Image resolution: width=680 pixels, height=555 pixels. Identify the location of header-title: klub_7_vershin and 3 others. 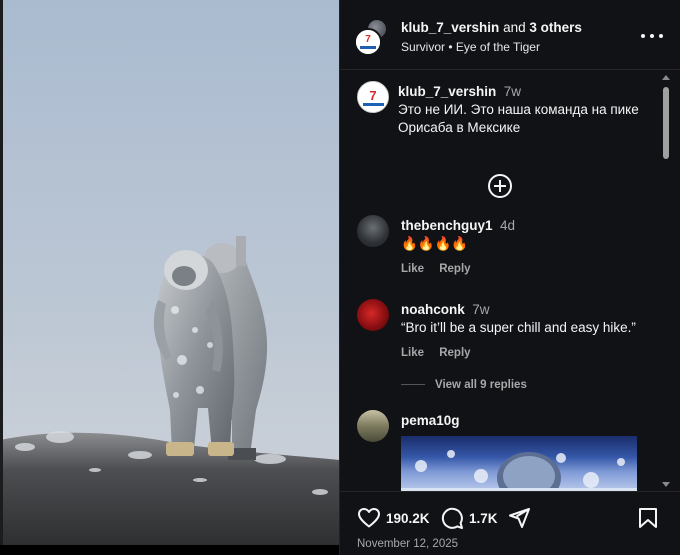
(491, 27).